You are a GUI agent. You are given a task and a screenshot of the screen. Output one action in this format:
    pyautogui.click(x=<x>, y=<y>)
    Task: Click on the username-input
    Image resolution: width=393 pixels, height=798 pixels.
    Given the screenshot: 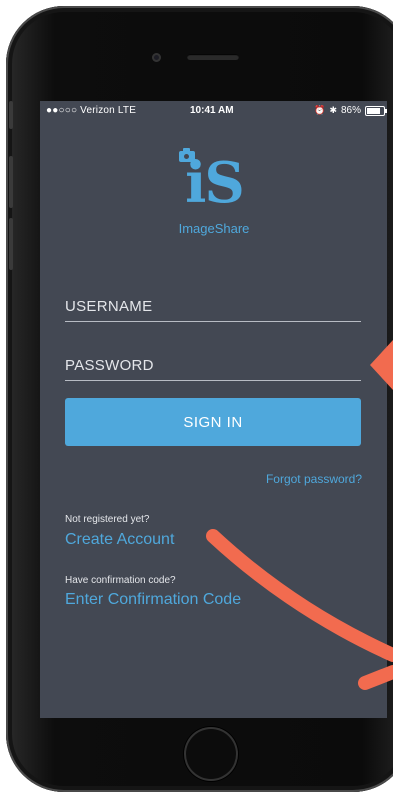 What is the action you would take?
    pyautogui.click(x=213, y=309)
    